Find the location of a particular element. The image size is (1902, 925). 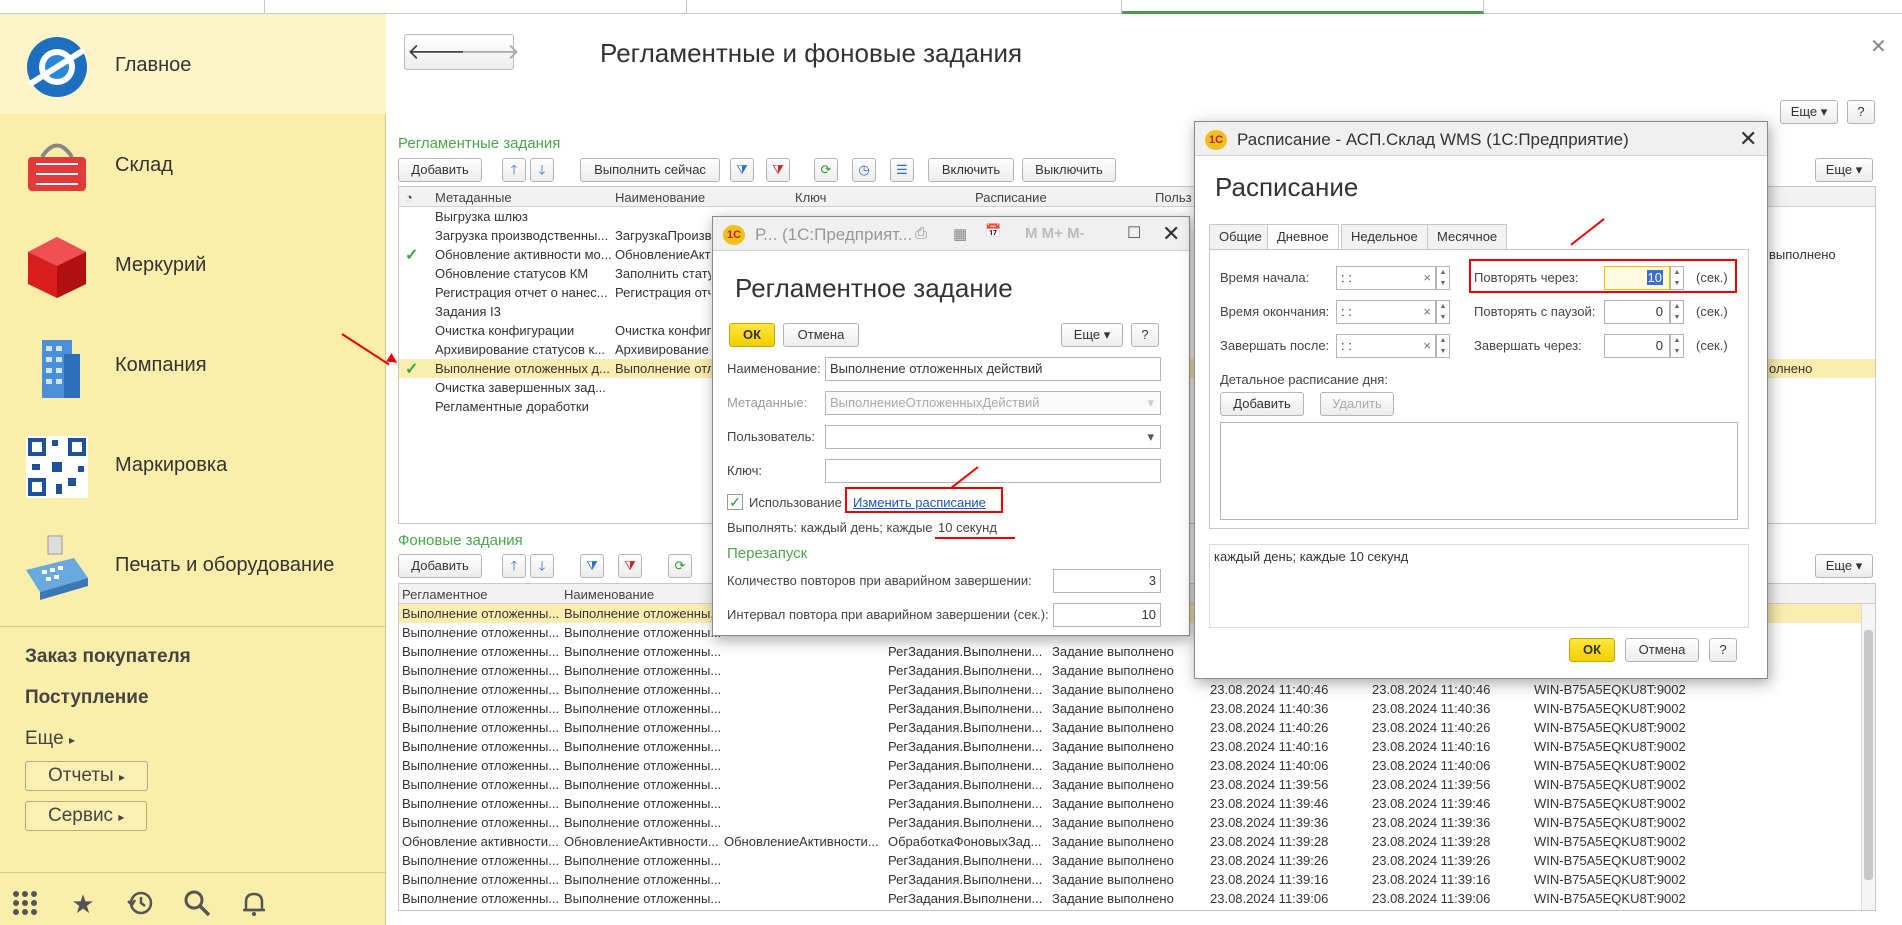

memory-icons: M M+ M- is located at coordinates (1055, 233).